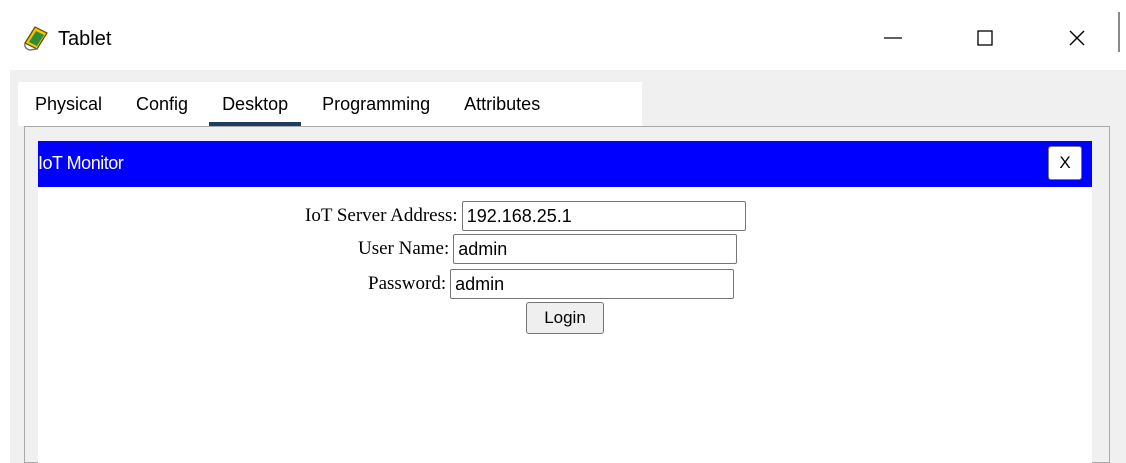 The image size is (1126, 463). I want to click on tab-physical: Physical, so click(68, 104).